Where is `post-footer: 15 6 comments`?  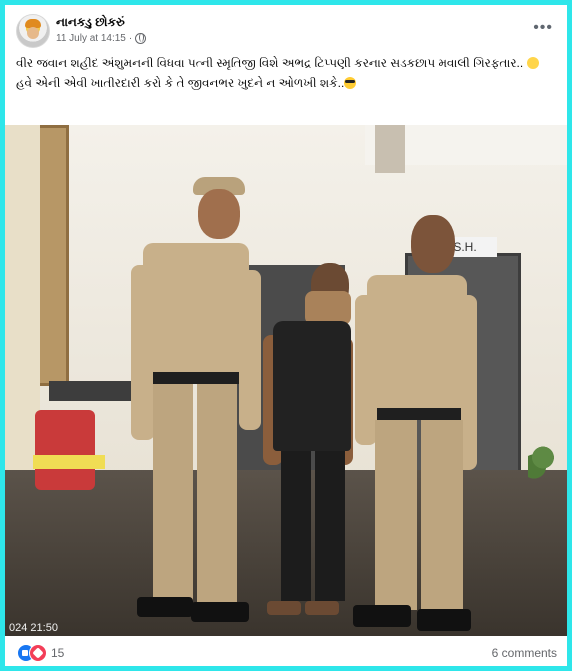
post-footer: 15 6 comments is located at coordinates (286, 653).